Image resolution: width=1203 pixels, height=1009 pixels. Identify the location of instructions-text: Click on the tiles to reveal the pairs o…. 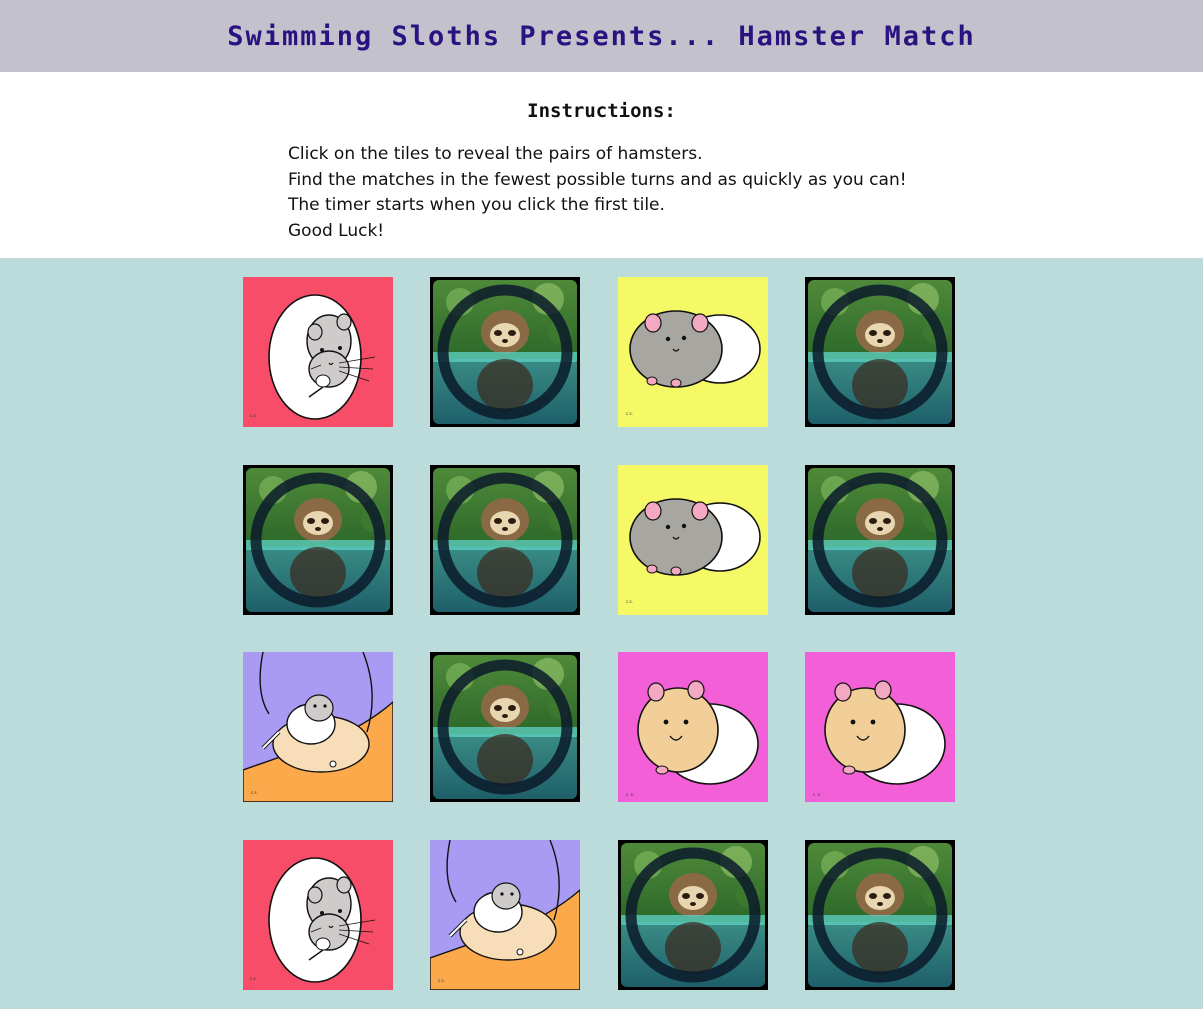
(597, 193).